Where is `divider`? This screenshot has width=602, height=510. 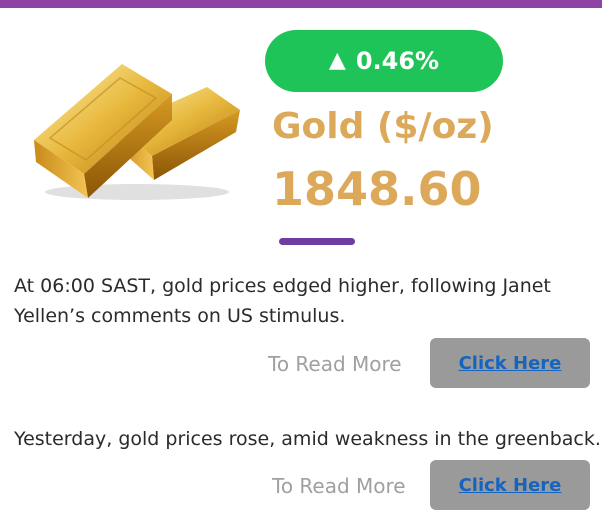
divider is located at coordinates (317, 241).